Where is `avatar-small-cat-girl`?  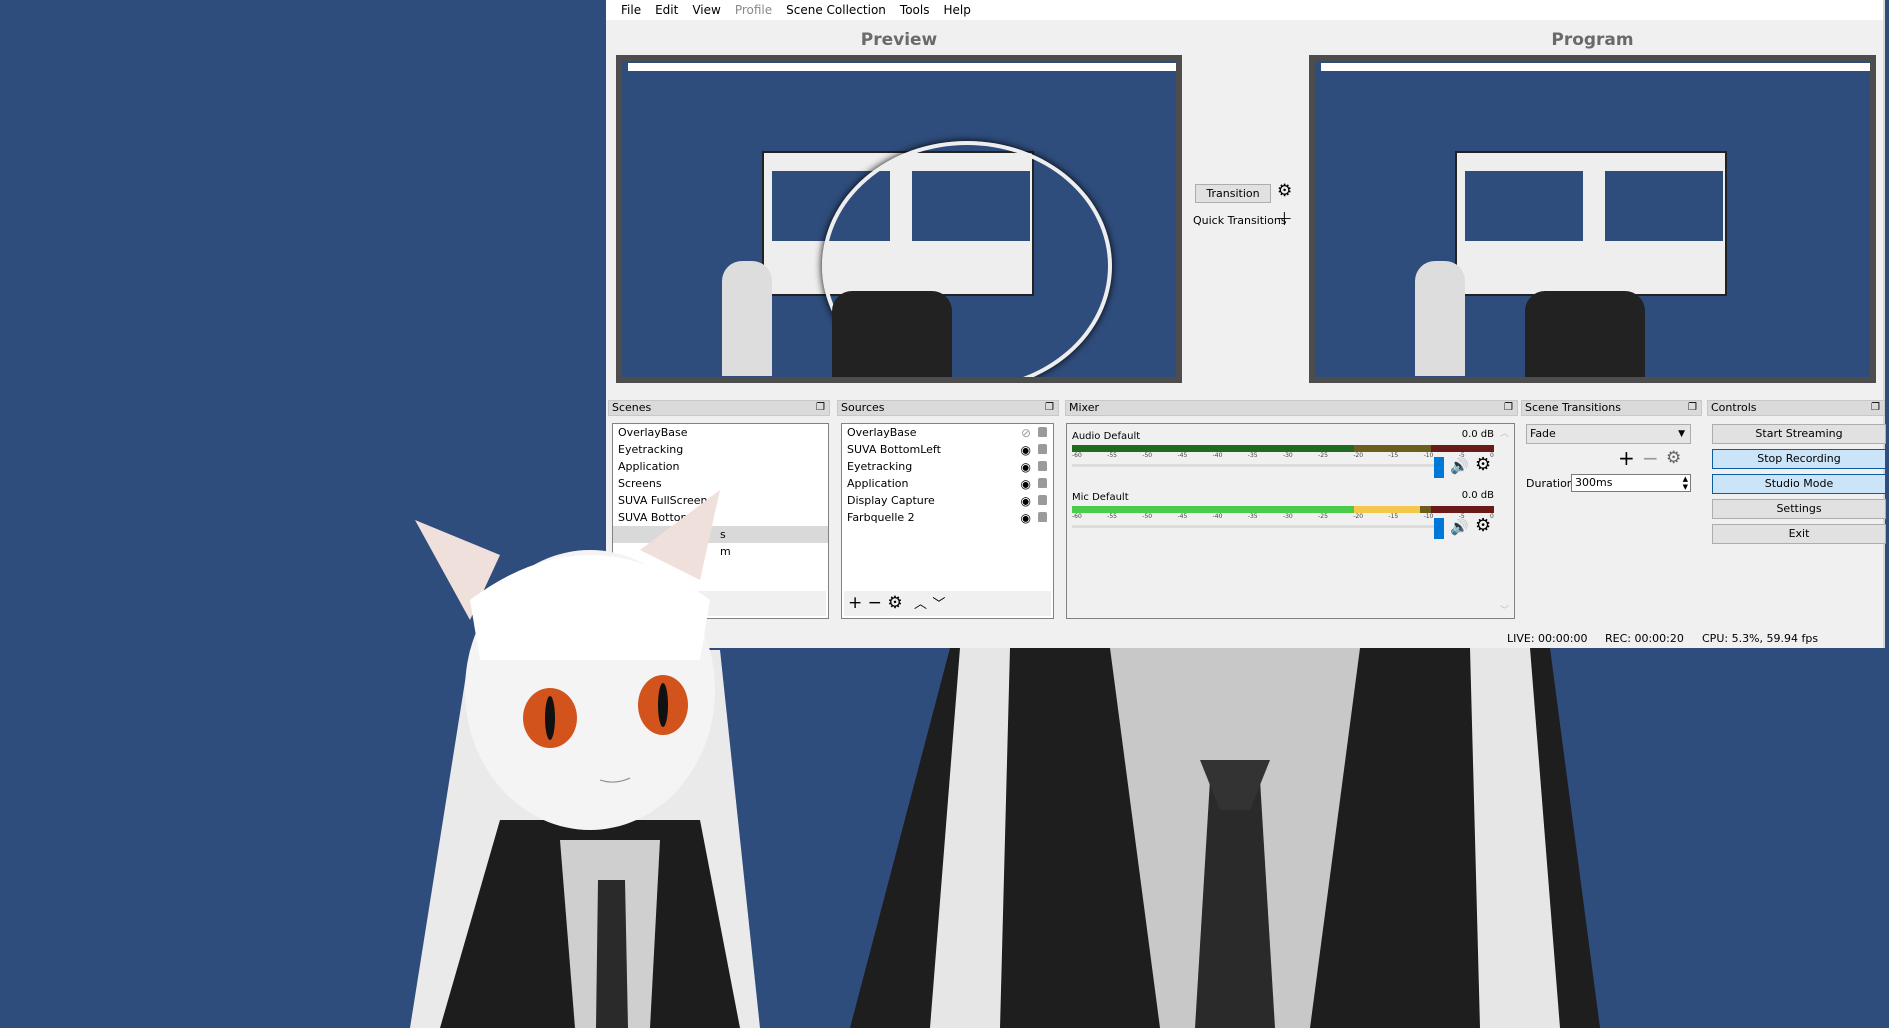
avatar-small-cat-girl is located at coordinates (585, 759).